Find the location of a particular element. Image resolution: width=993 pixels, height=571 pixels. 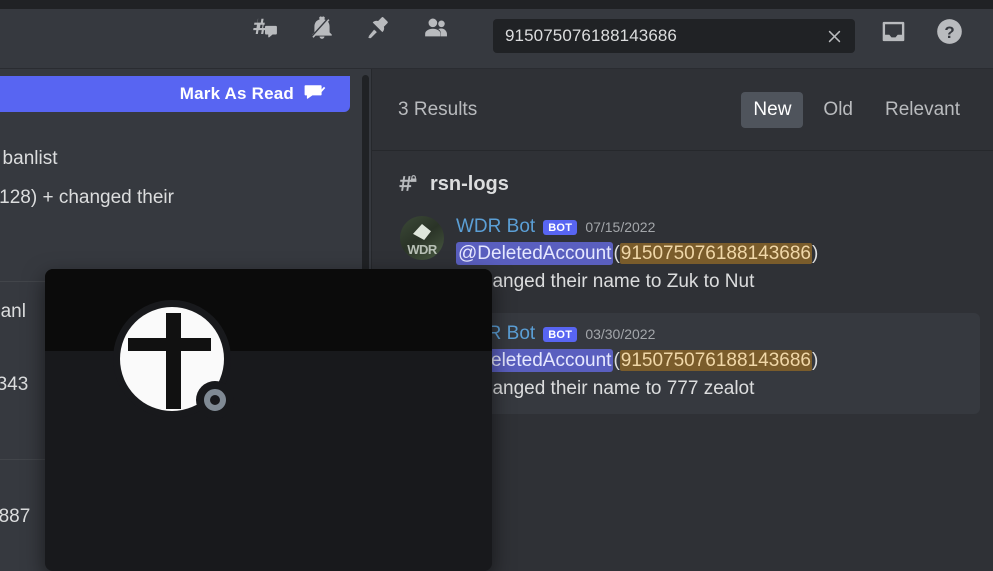

status-indicator is located at coordinates (215, 400).